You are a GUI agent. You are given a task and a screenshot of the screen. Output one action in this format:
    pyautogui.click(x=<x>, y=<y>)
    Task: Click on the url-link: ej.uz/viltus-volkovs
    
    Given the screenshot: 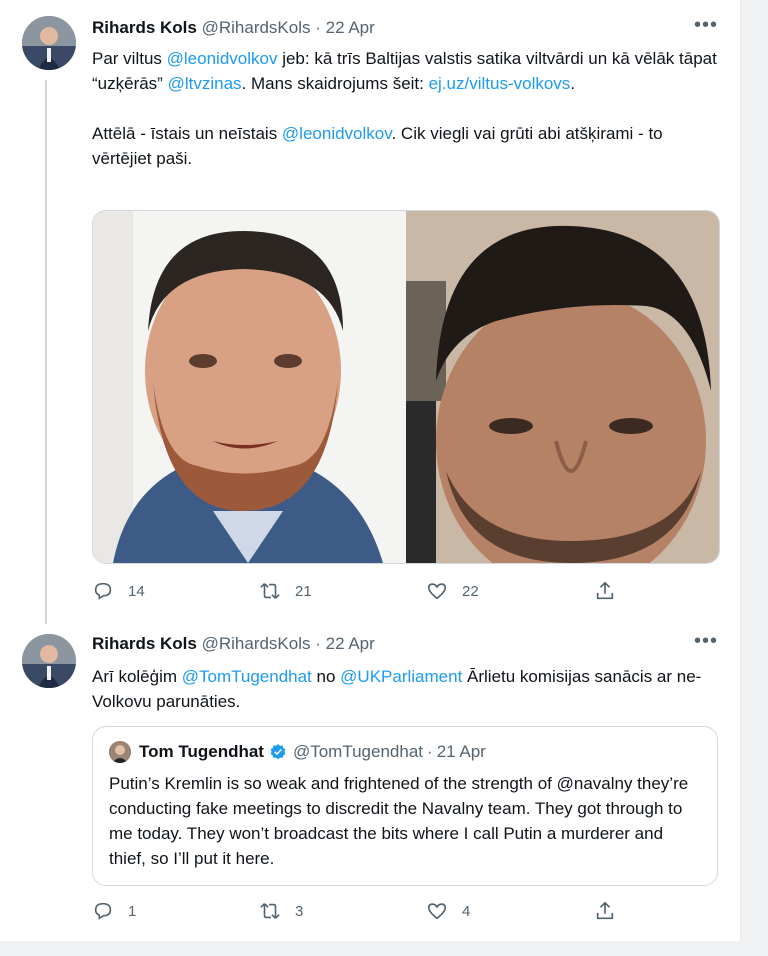 What is the action you would take?
    pyautogui.click(x=500, y=83)
    